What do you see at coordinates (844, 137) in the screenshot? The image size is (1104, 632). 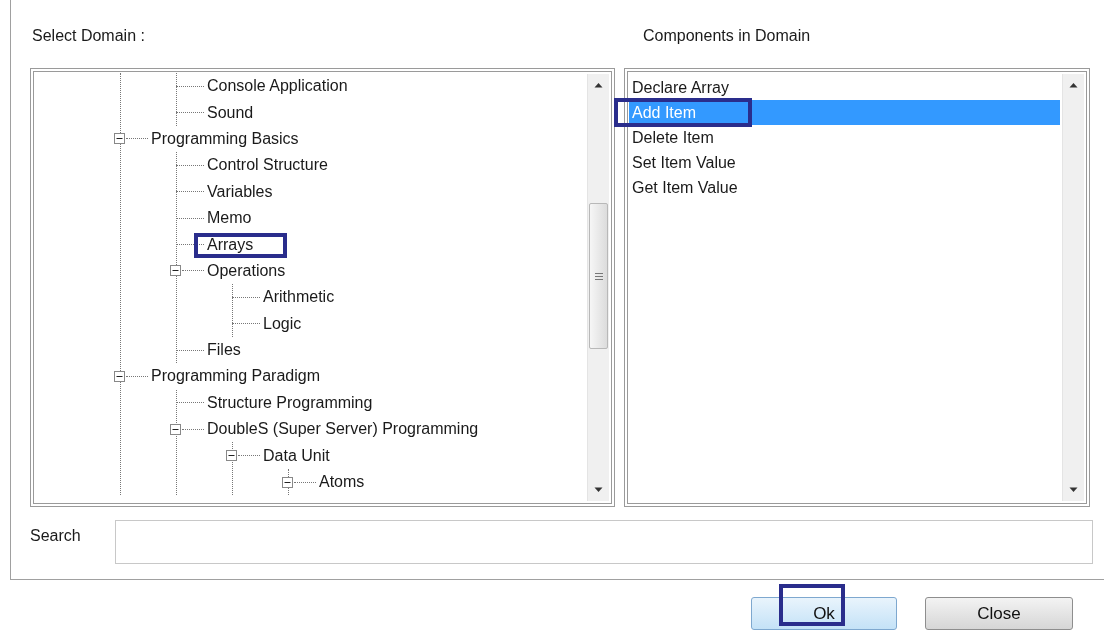 I see `list-item: Delete Item` at bounding box center [844, 137].